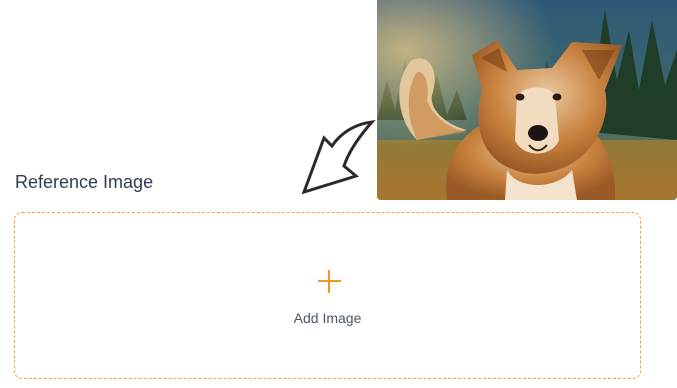 This screenshot has height=388, width=677. Describe the element at coordinates (329, 281) in the screenshot. I see `plus-icon` at that location.